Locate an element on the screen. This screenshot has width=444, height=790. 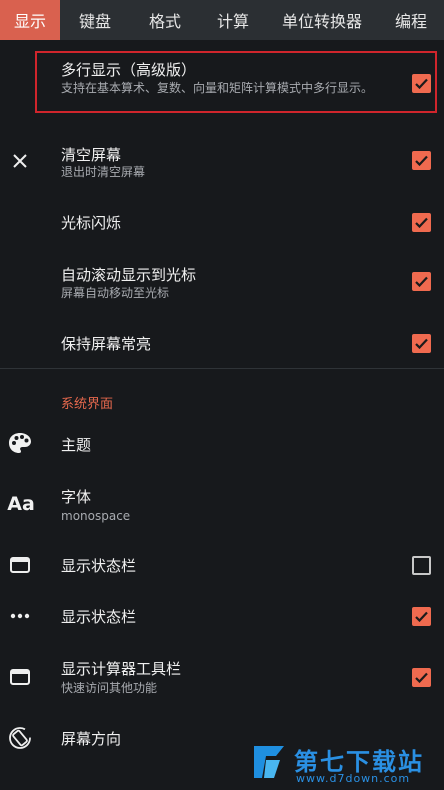
setting-title: 多行显示（高级版） is located at coordinates (129, 70).